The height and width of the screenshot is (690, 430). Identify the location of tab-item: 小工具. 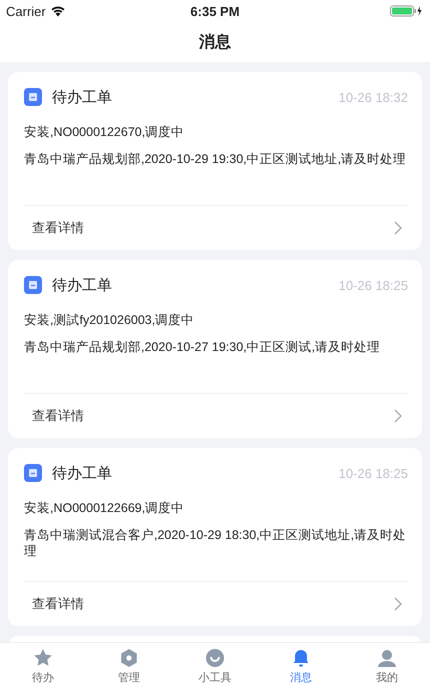
(215, 666).